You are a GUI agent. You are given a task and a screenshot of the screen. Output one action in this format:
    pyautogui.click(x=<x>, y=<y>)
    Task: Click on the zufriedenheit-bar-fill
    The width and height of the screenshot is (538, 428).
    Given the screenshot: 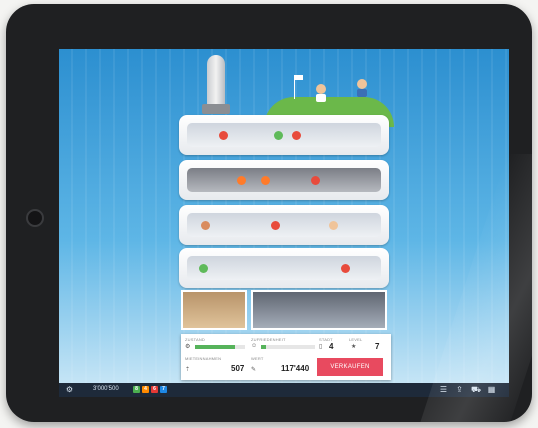 What is the action you would take?
    pyautogui.click(x=264, y=347)
    